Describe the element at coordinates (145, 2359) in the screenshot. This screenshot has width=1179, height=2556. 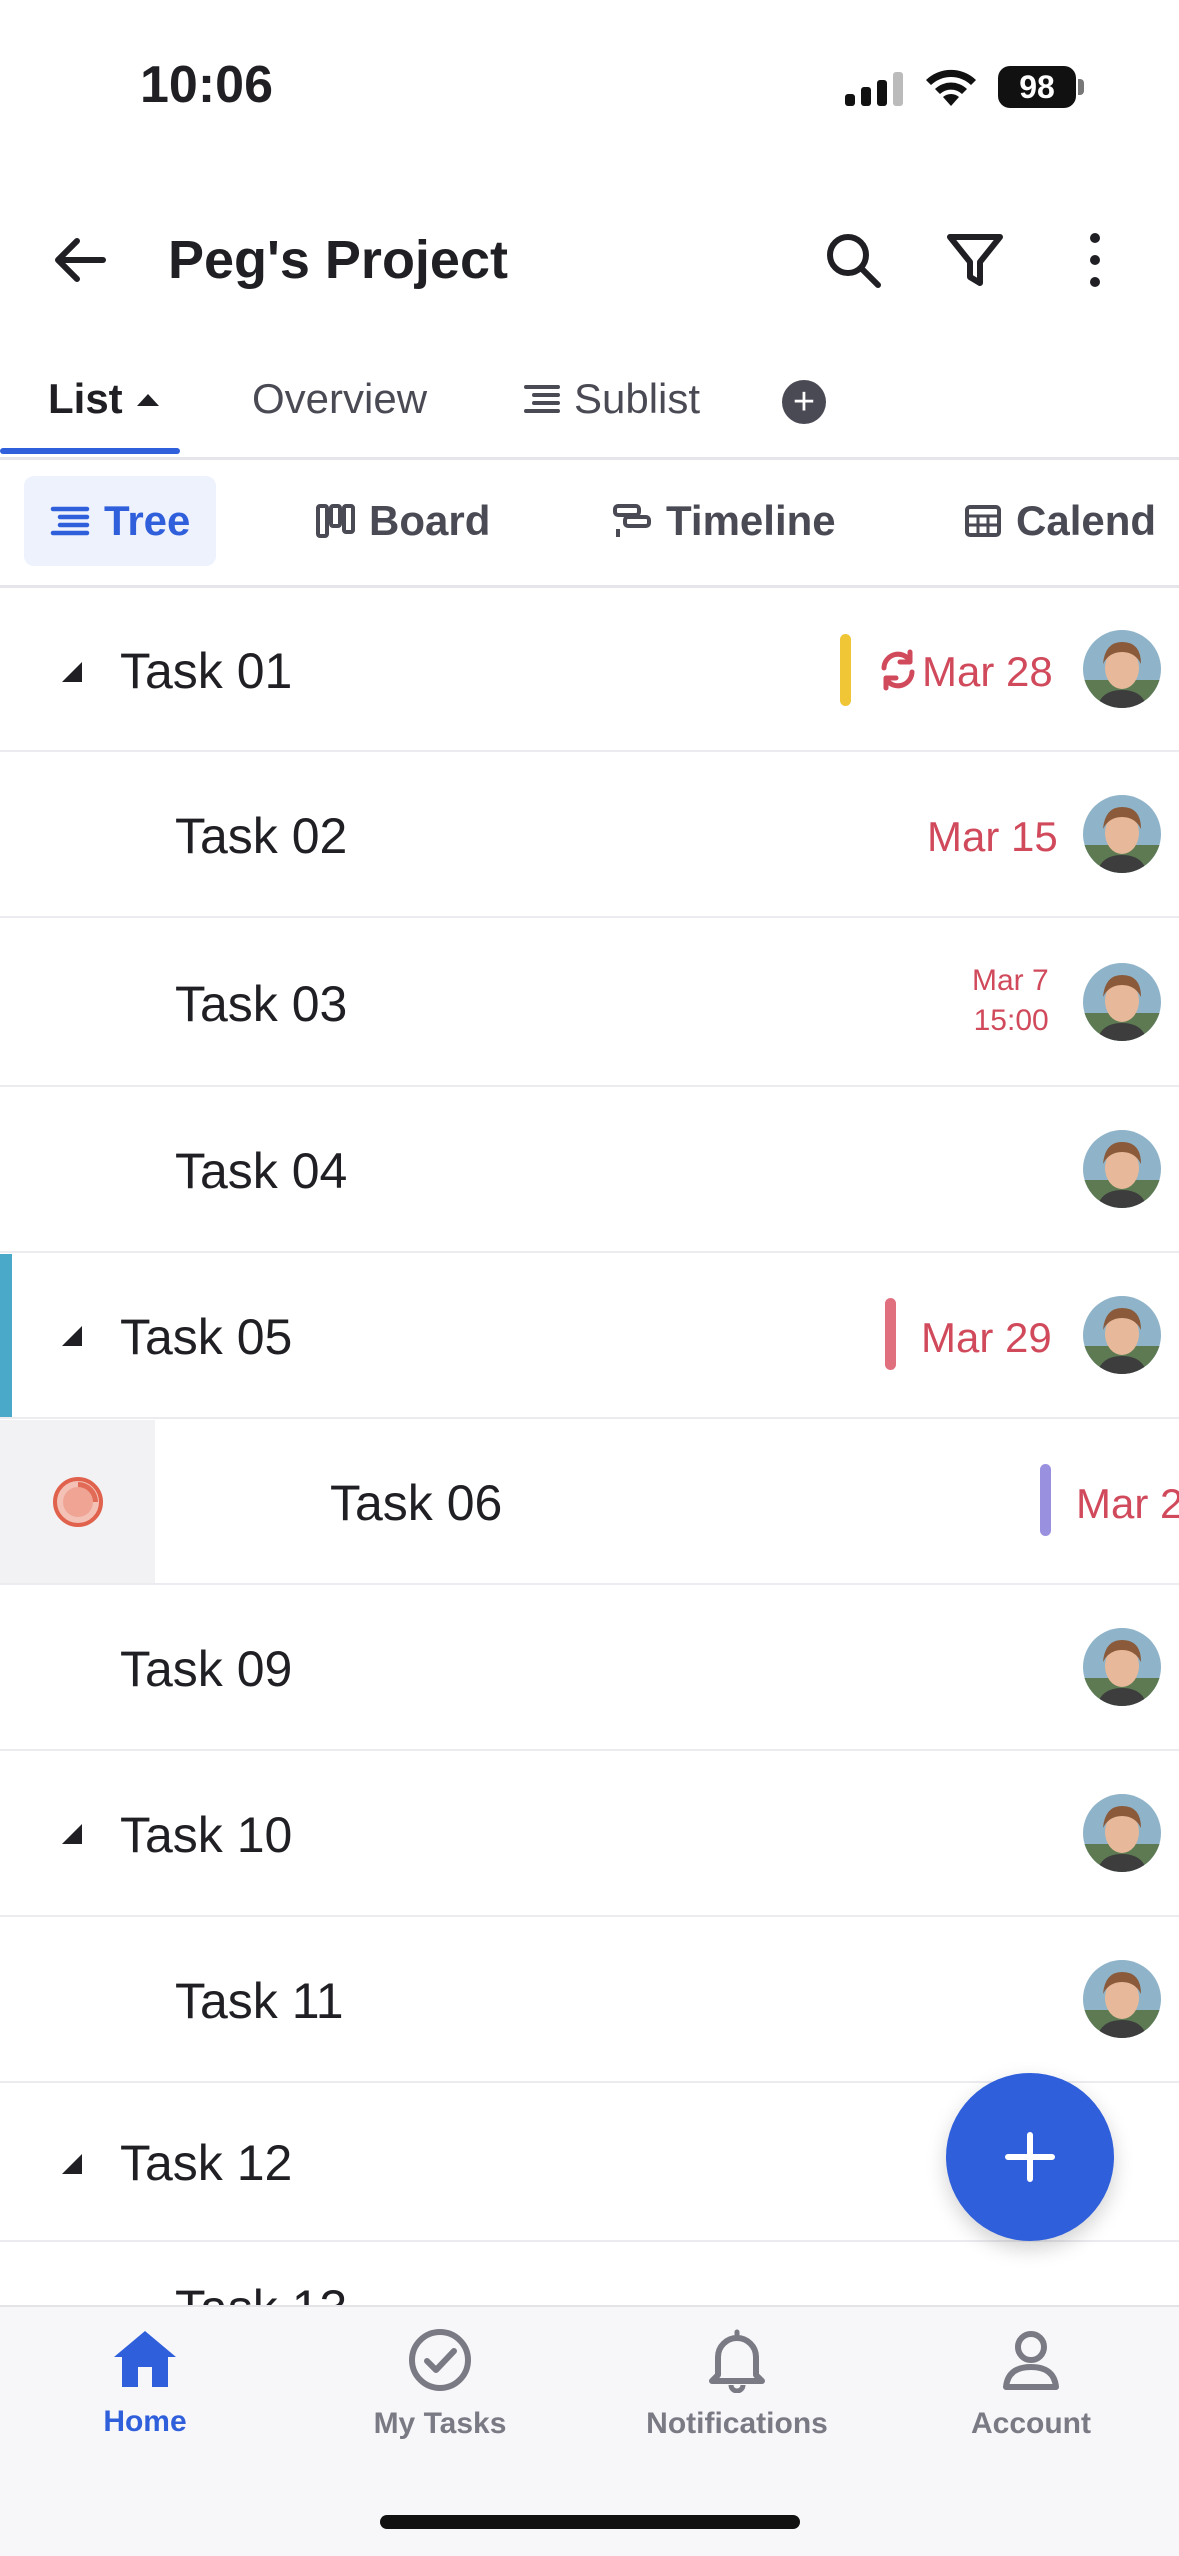
I see `home-icon` at that location.